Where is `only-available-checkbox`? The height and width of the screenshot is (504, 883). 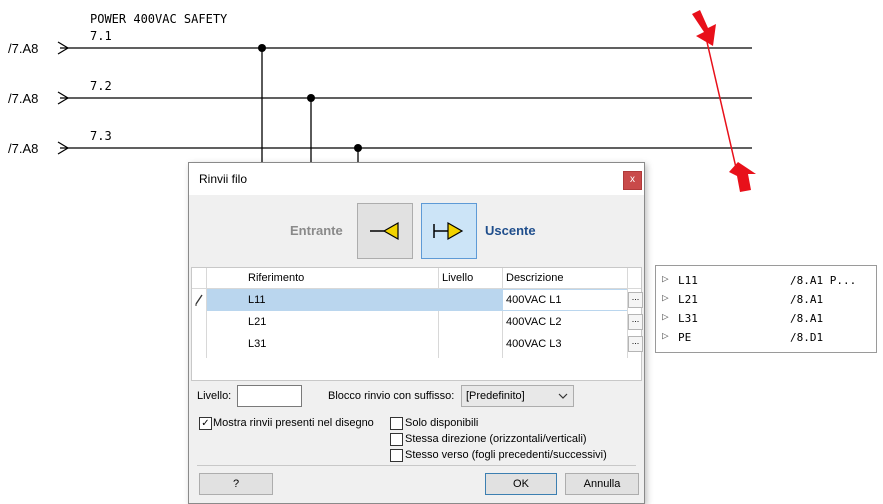 only-available-checkbox is located at coordinates (396, 423).